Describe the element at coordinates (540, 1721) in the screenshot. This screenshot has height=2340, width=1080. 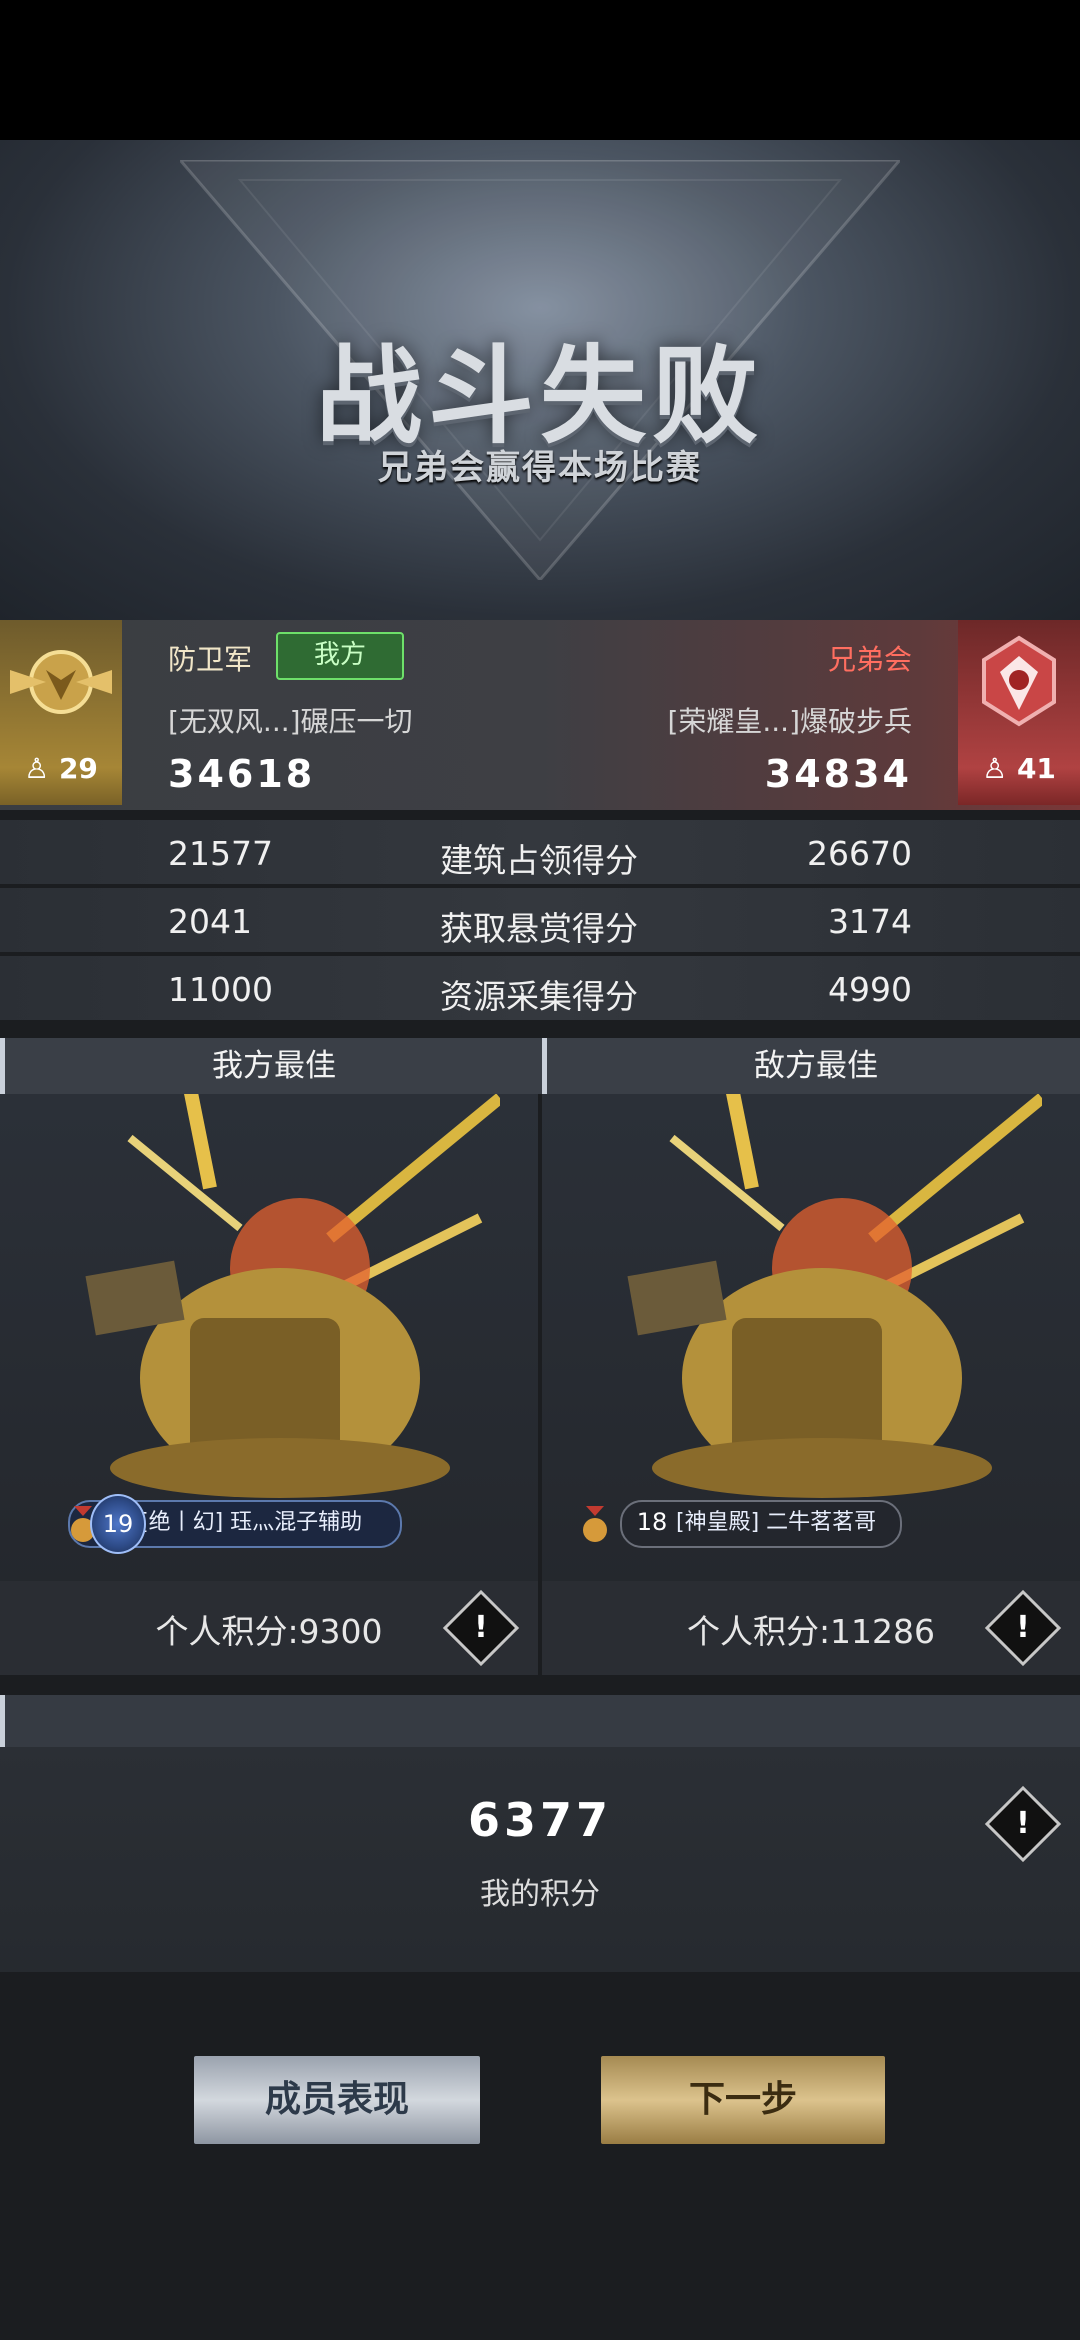
I see `my-score-header` at that location.